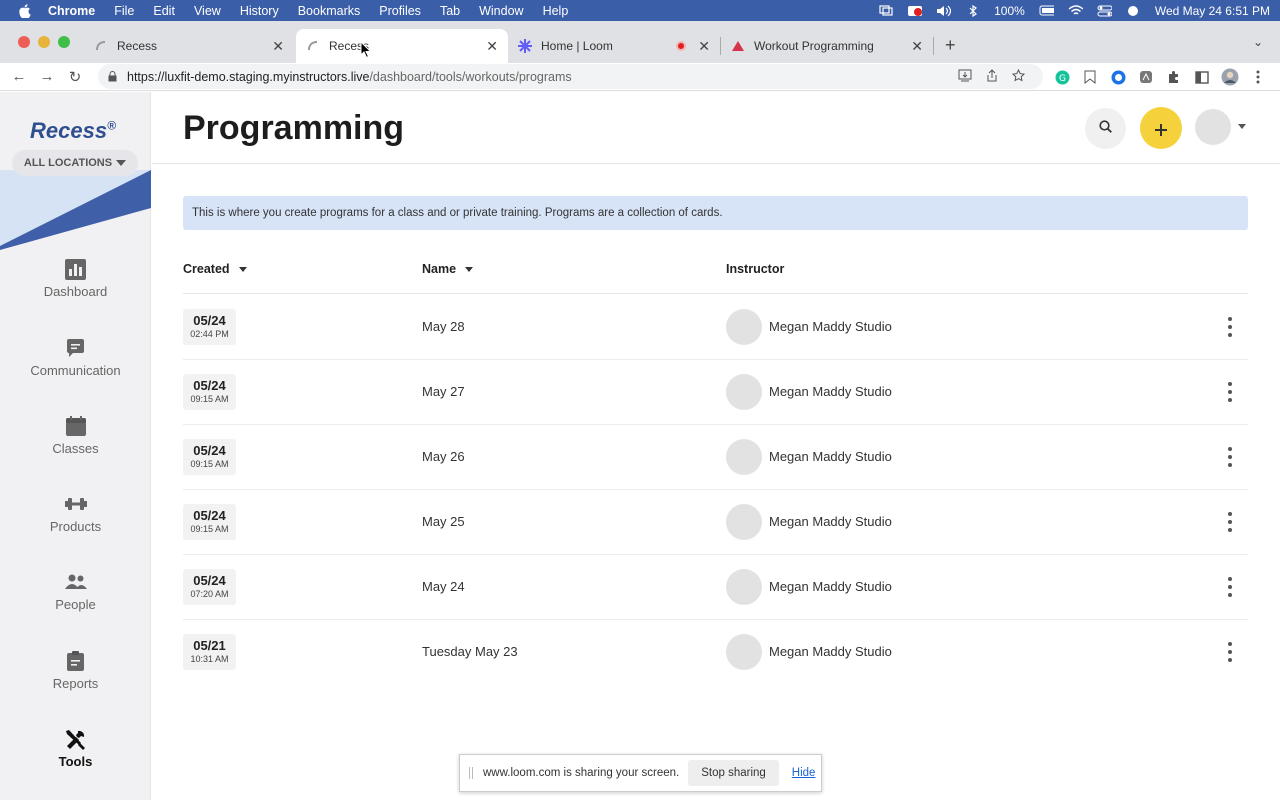 Image resolution: width=1280 pixels, height=800 pixels. What do you see at coordinates (207, 11) in the screenshot?
I see `menu-view: View` at bounding box center [207, 11].